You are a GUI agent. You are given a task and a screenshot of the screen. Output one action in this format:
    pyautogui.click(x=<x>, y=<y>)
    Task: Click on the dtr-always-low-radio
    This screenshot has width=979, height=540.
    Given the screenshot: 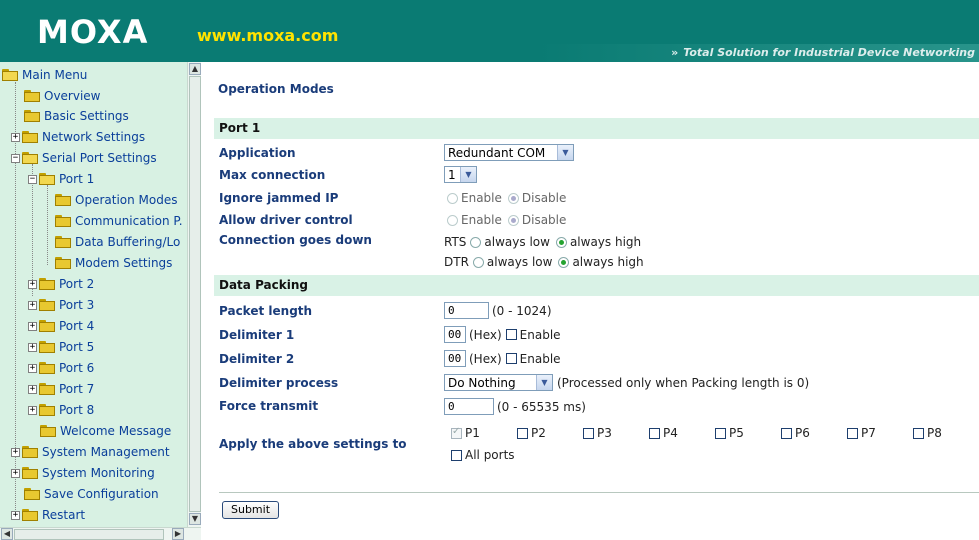 What is the action you would take?
    pyautogui.click(x=478, y=262)
    